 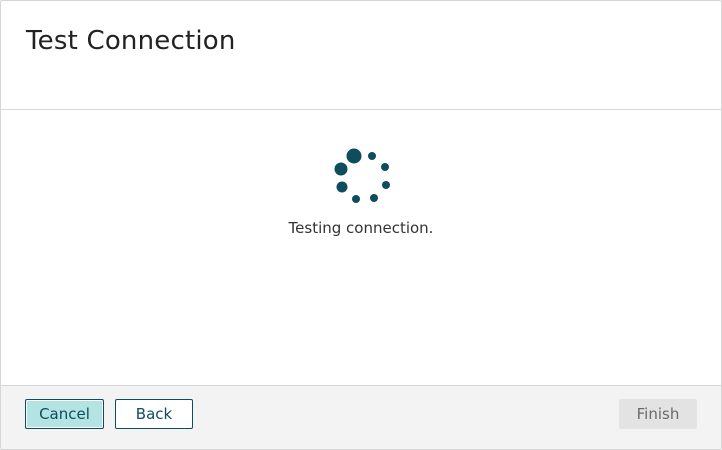 What do you see at coordinates (361, 228) in the screenshot?
I see `status-message: Testing connection.` at bounding box center [361, 228].